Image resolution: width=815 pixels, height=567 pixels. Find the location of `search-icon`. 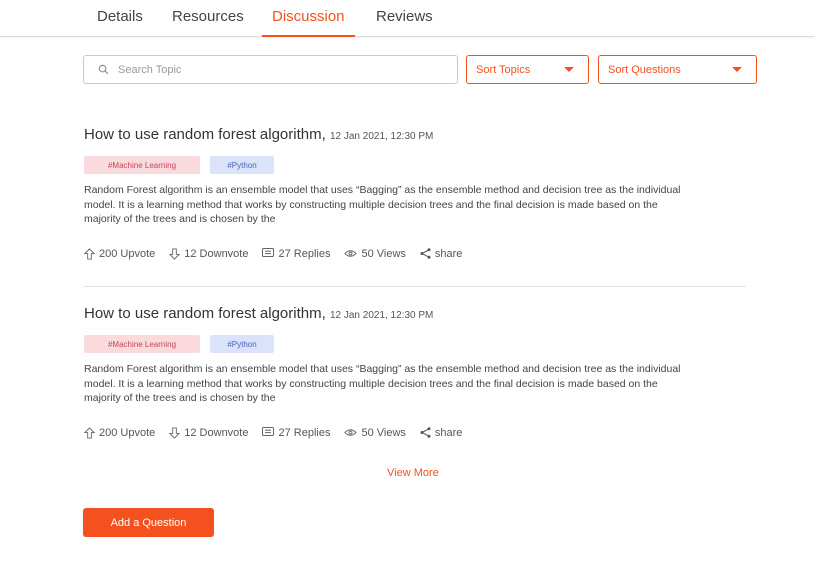

search-icon is located at coordinates (105, 70).